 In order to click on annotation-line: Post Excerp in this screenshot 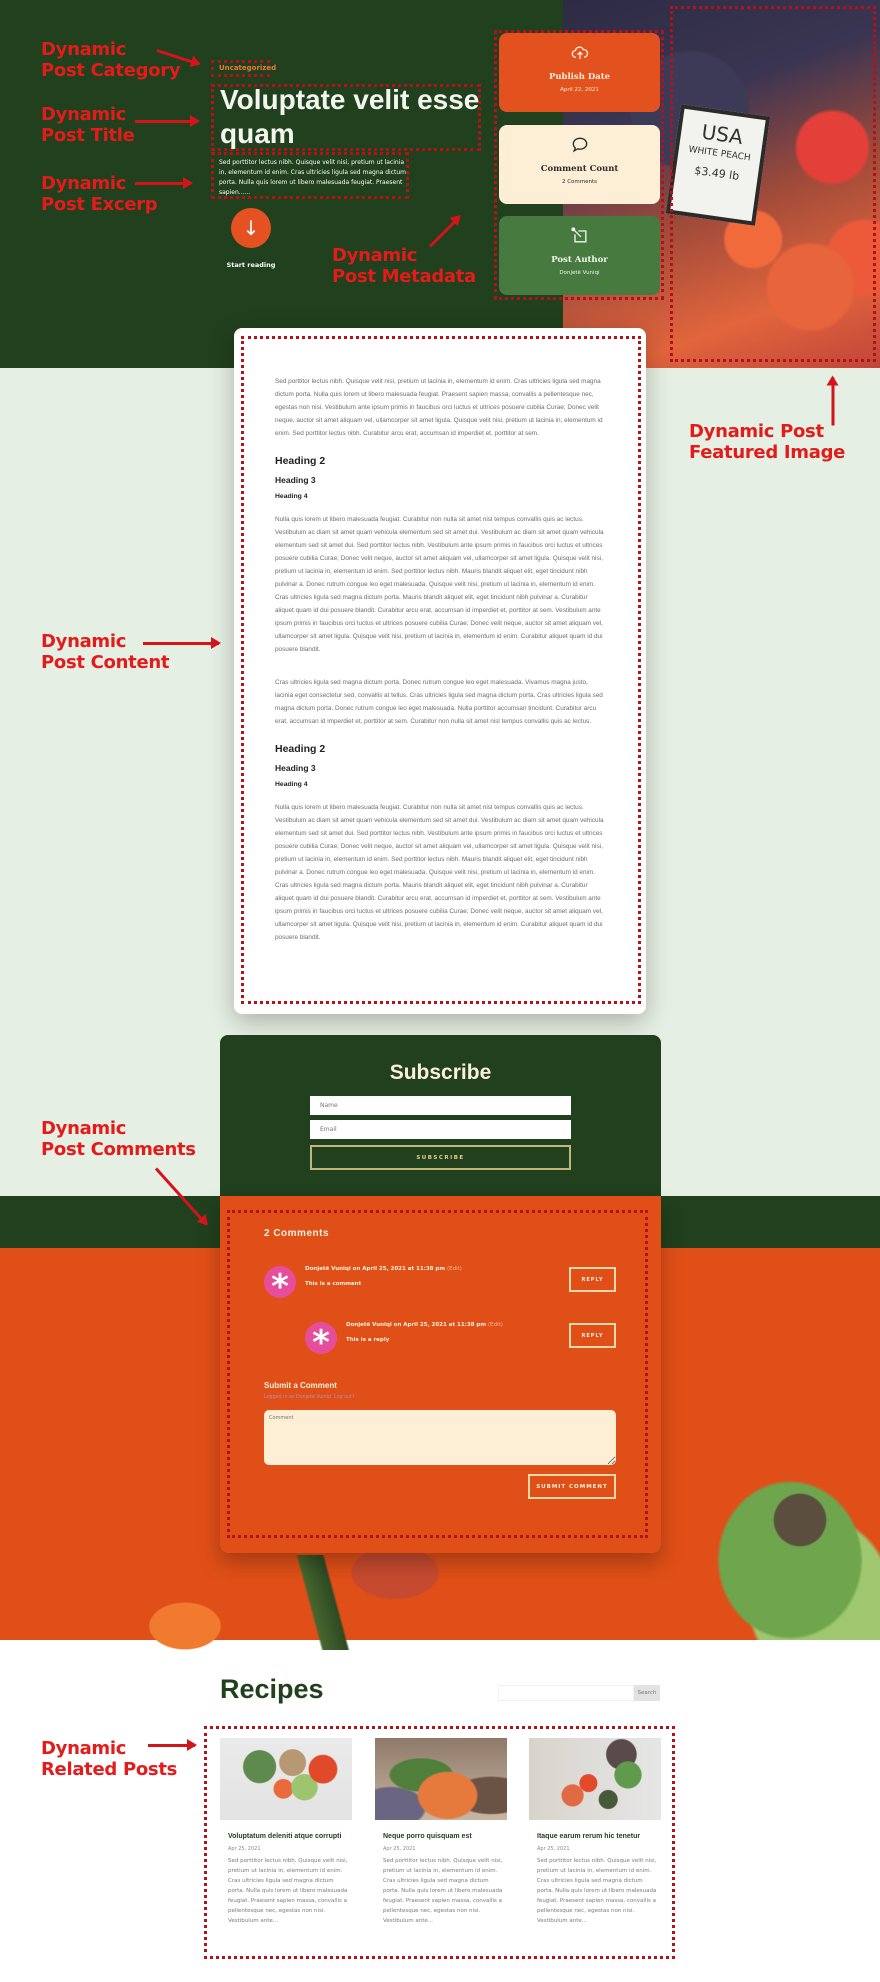, I will do `click(99, 204)`.